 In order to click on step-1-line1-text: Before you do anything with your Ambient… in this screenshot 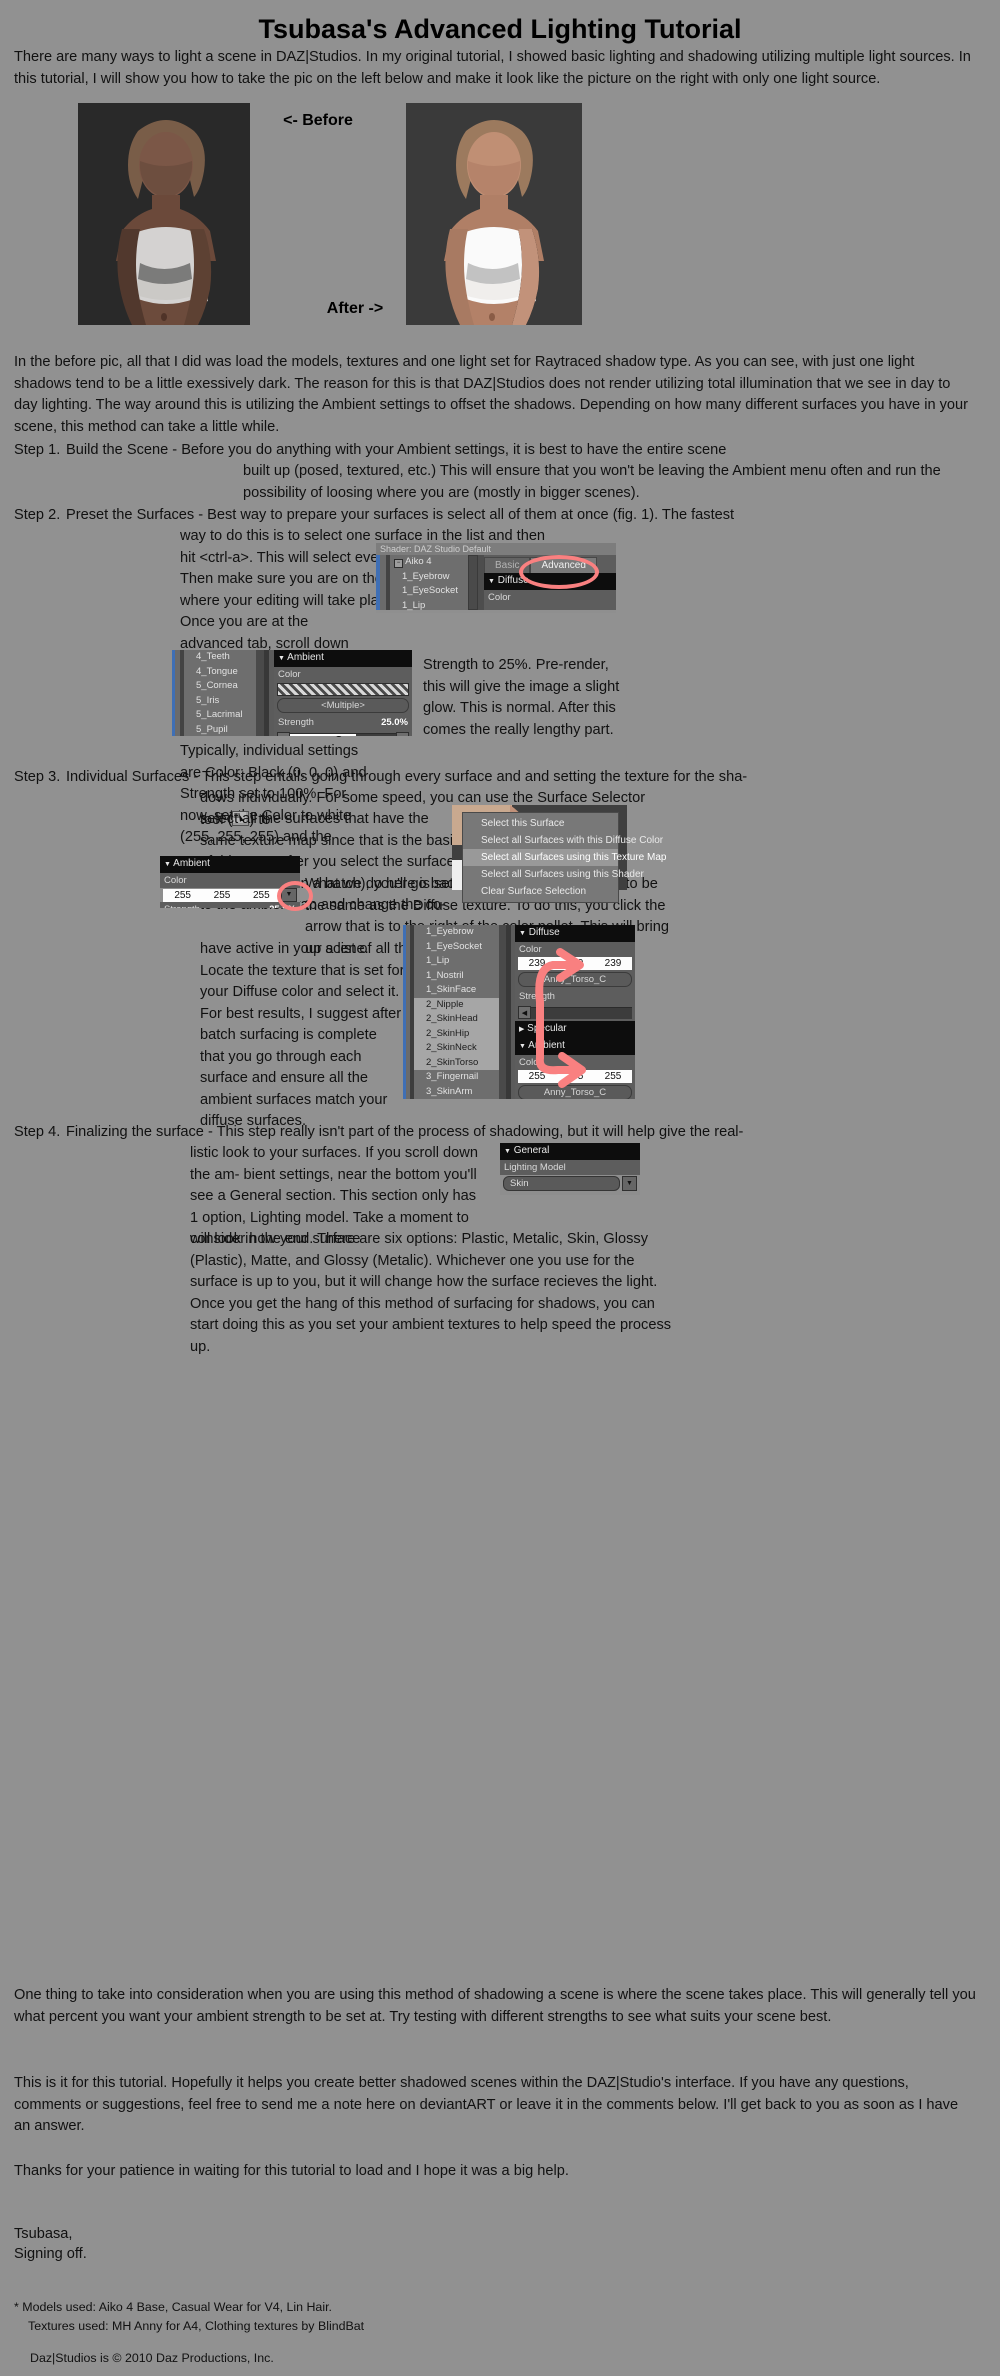, I will do `click(454, 450)`.